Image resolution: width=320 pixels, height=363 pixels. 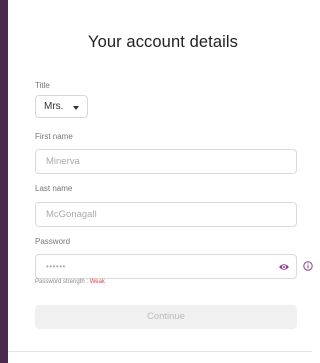 I want to click on first-name-field: Minerva, so click(x=166, y=161).